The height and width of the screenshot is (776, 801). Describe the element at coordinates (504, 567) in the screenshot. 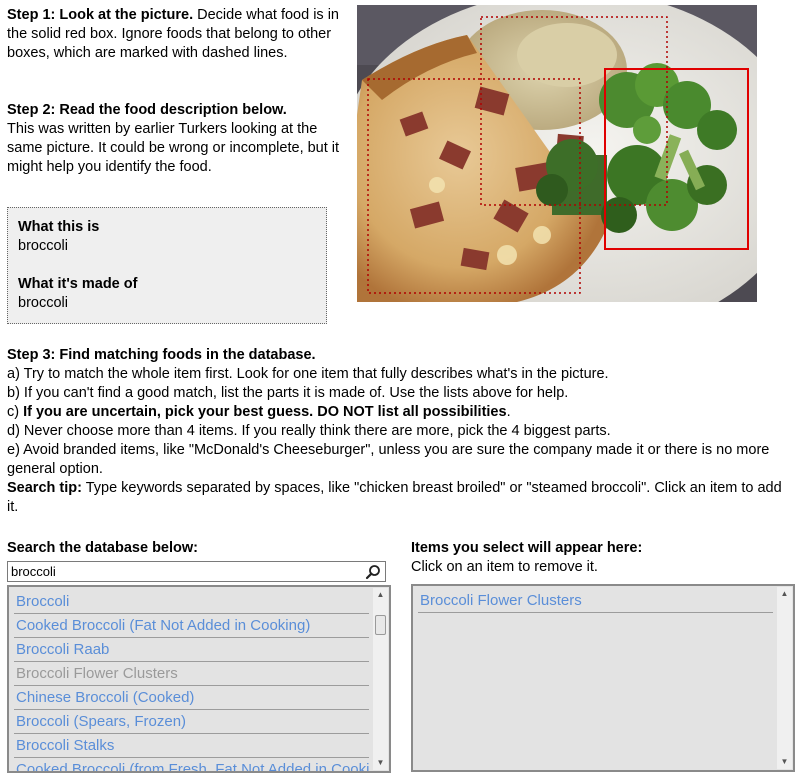

I see `selection-subtitle: Click on an item to remove it.` at that location.